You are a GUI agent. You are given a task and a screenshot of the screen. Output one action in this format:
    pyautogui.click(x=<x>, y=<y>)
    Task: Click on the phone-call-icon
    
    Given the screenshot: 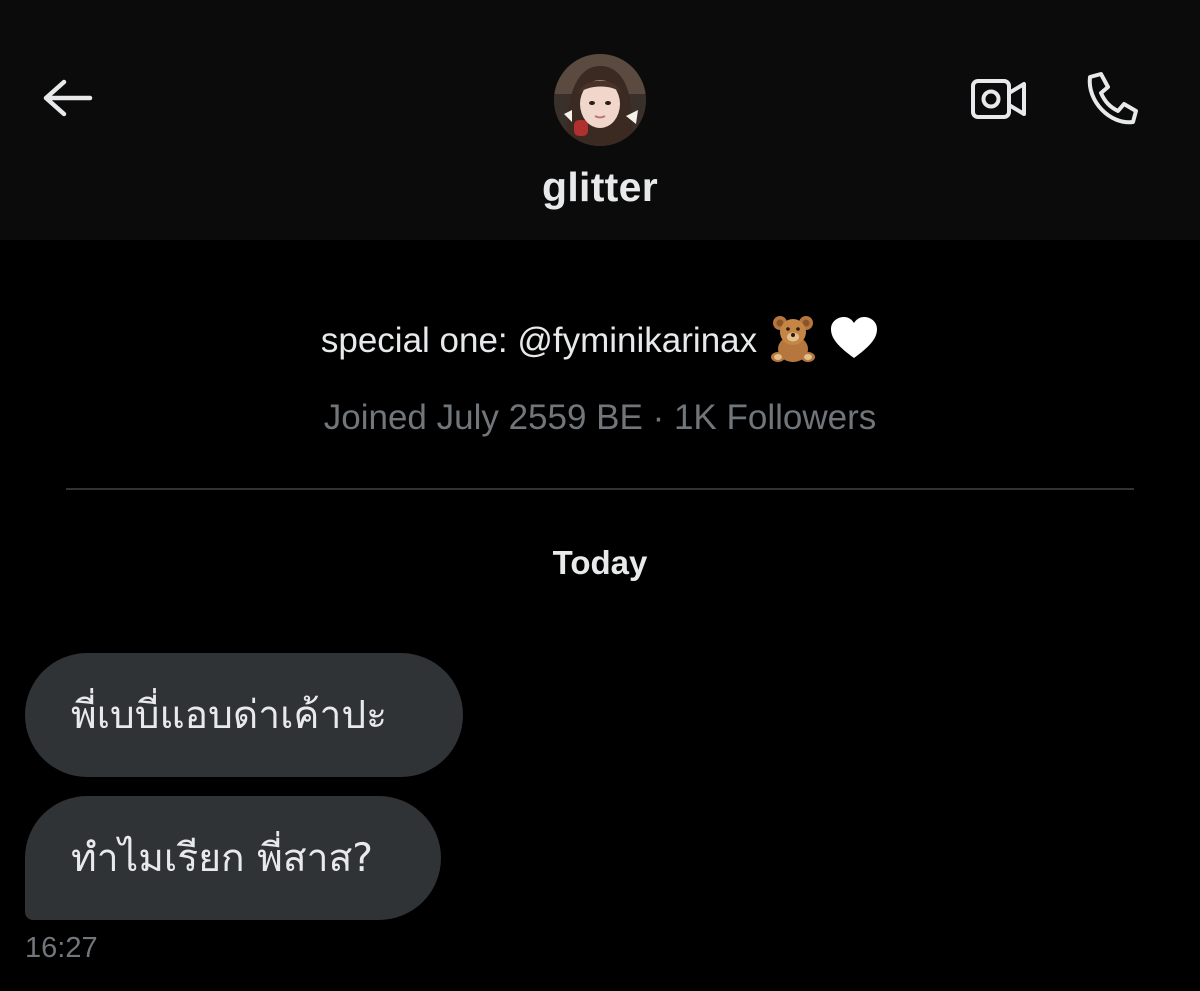 What is the action you would take?
    pyautogui.click(x=1111, y=101)
    